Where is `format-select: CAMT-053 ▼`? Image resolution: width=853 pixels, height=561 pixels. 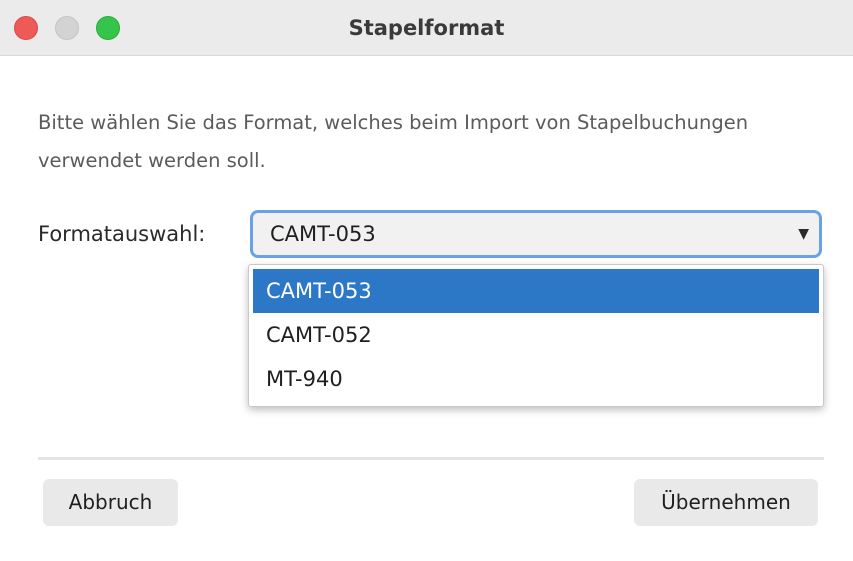
format-select: CAMT-053 ▼ is located at coordinates (536, 234).